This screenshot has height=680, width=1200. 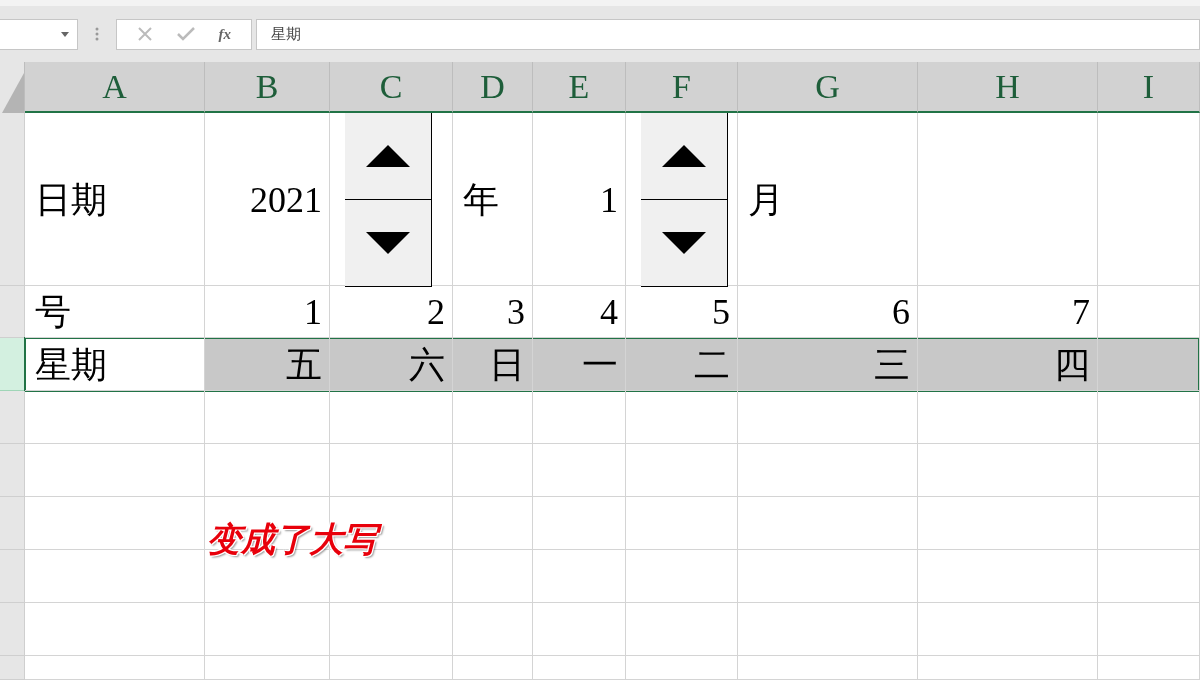 What do you see at coordinates (579, 87) in the screenshot?
I see `column-header: E` at bounding box center [579, 87].